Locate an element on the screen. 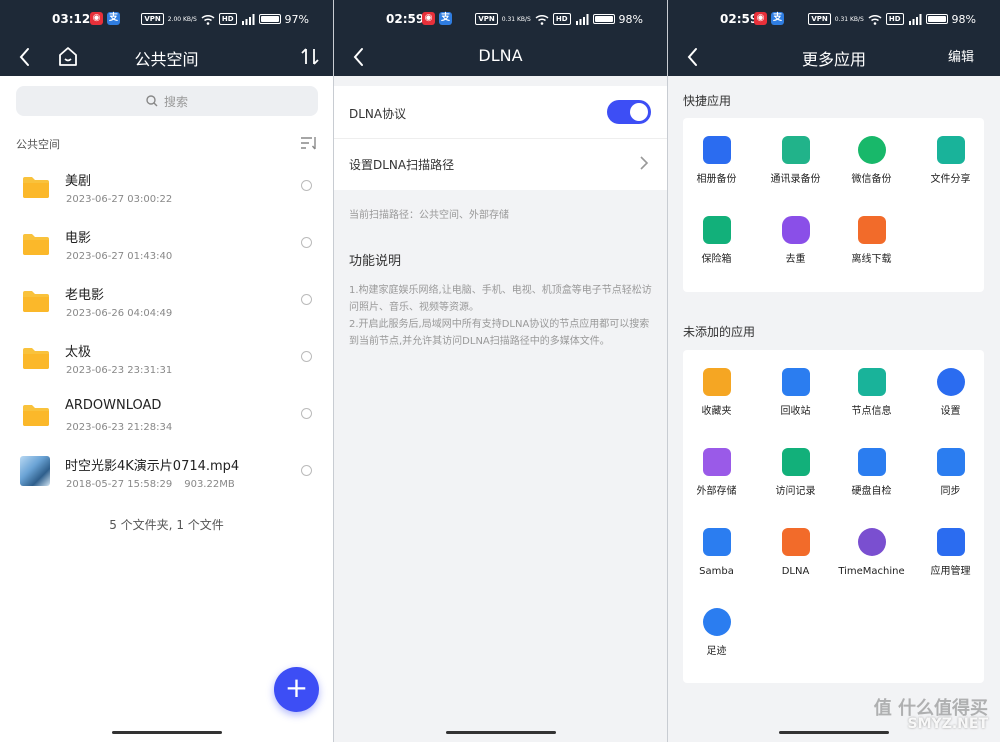 The image size is (1000, 742). function-title: 功能说明 is located at coordinates (375, 261).